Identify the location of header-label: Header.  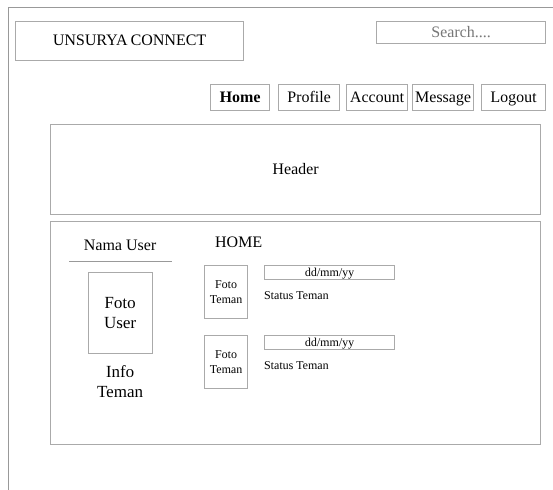
(295, 170).